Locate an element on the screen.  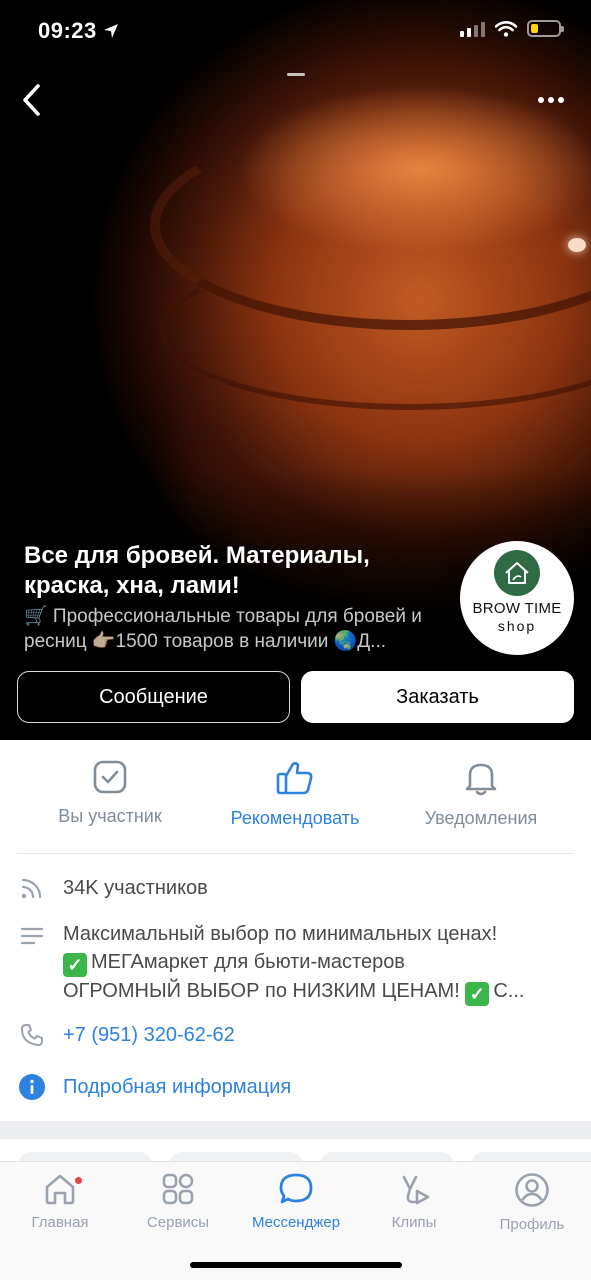
wifi-icon is located at coordinates (506, 28).